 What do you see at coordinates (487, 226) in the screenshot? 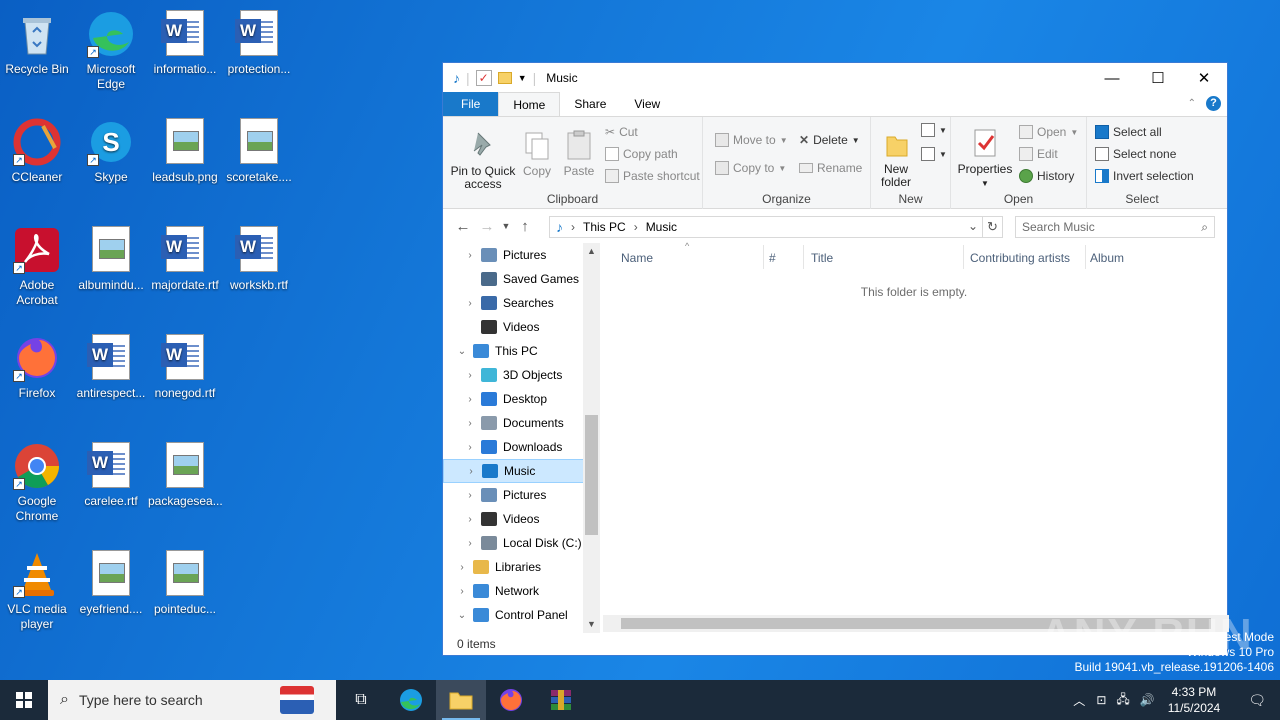
I see `forward-arrow-icon: →` at bounding box center [487, 226].